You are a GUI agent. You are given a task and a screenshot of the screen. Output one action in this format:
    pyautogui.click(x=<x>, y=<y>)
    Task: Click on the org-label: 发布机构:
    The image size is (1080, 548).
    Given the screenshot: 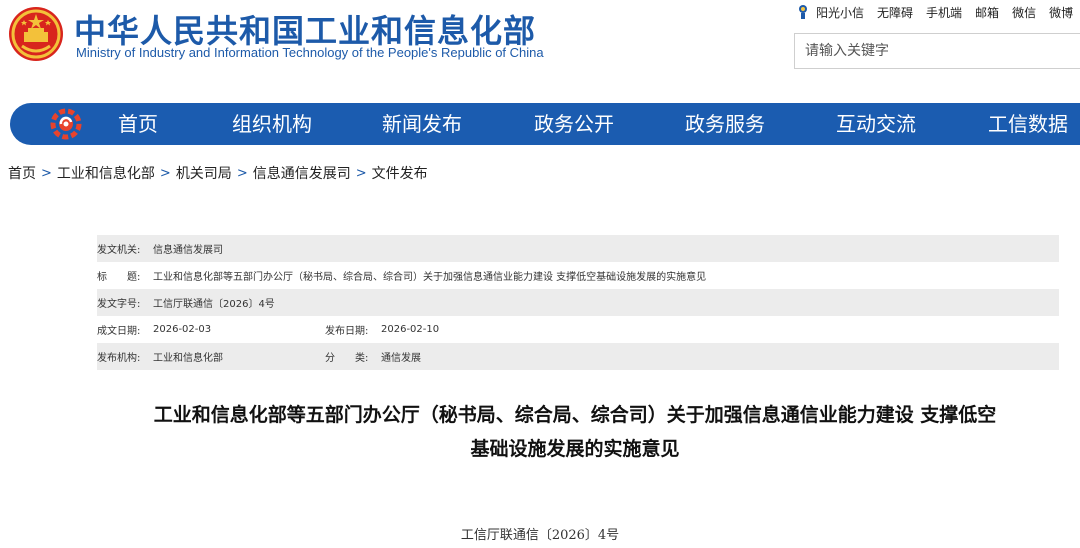 What is the action you would take?
    pyautogui.click(x=119, y=358)
    